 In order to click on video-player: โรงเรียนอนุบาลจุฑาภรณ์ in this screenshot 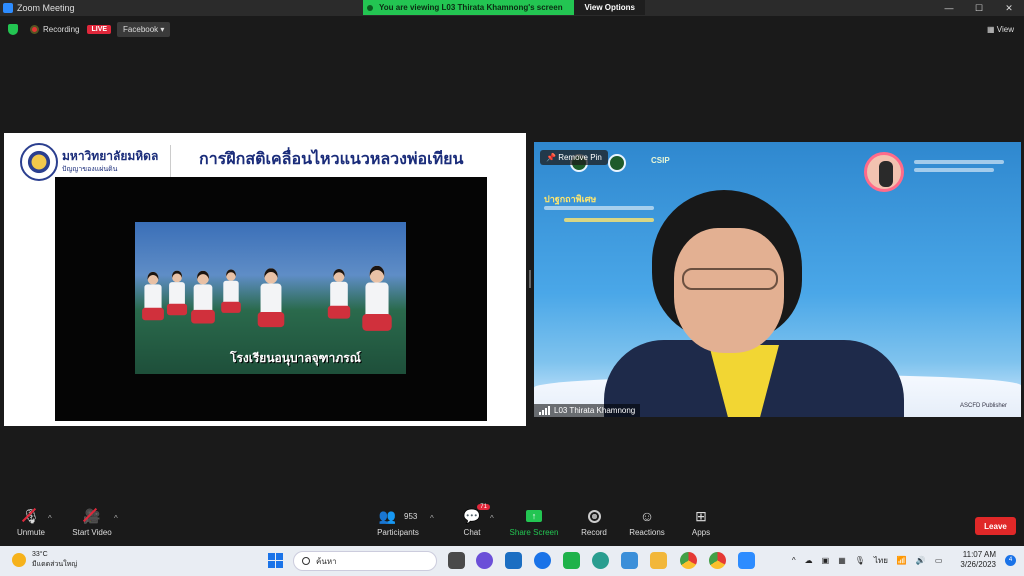, I will do `click(270, 298)`.